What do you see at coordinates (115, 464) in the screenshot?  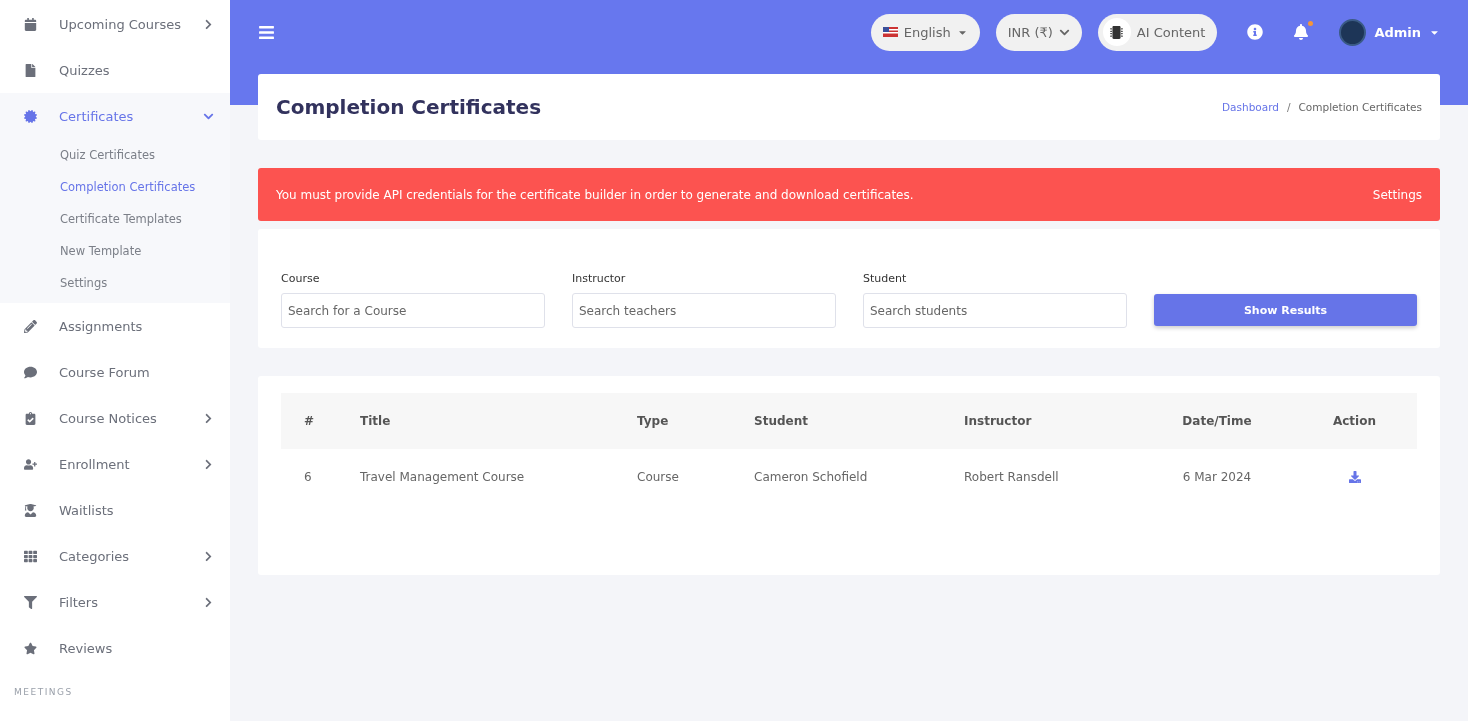 I see `sidebar-item: Enrollment` at bounding box center [115, 464].